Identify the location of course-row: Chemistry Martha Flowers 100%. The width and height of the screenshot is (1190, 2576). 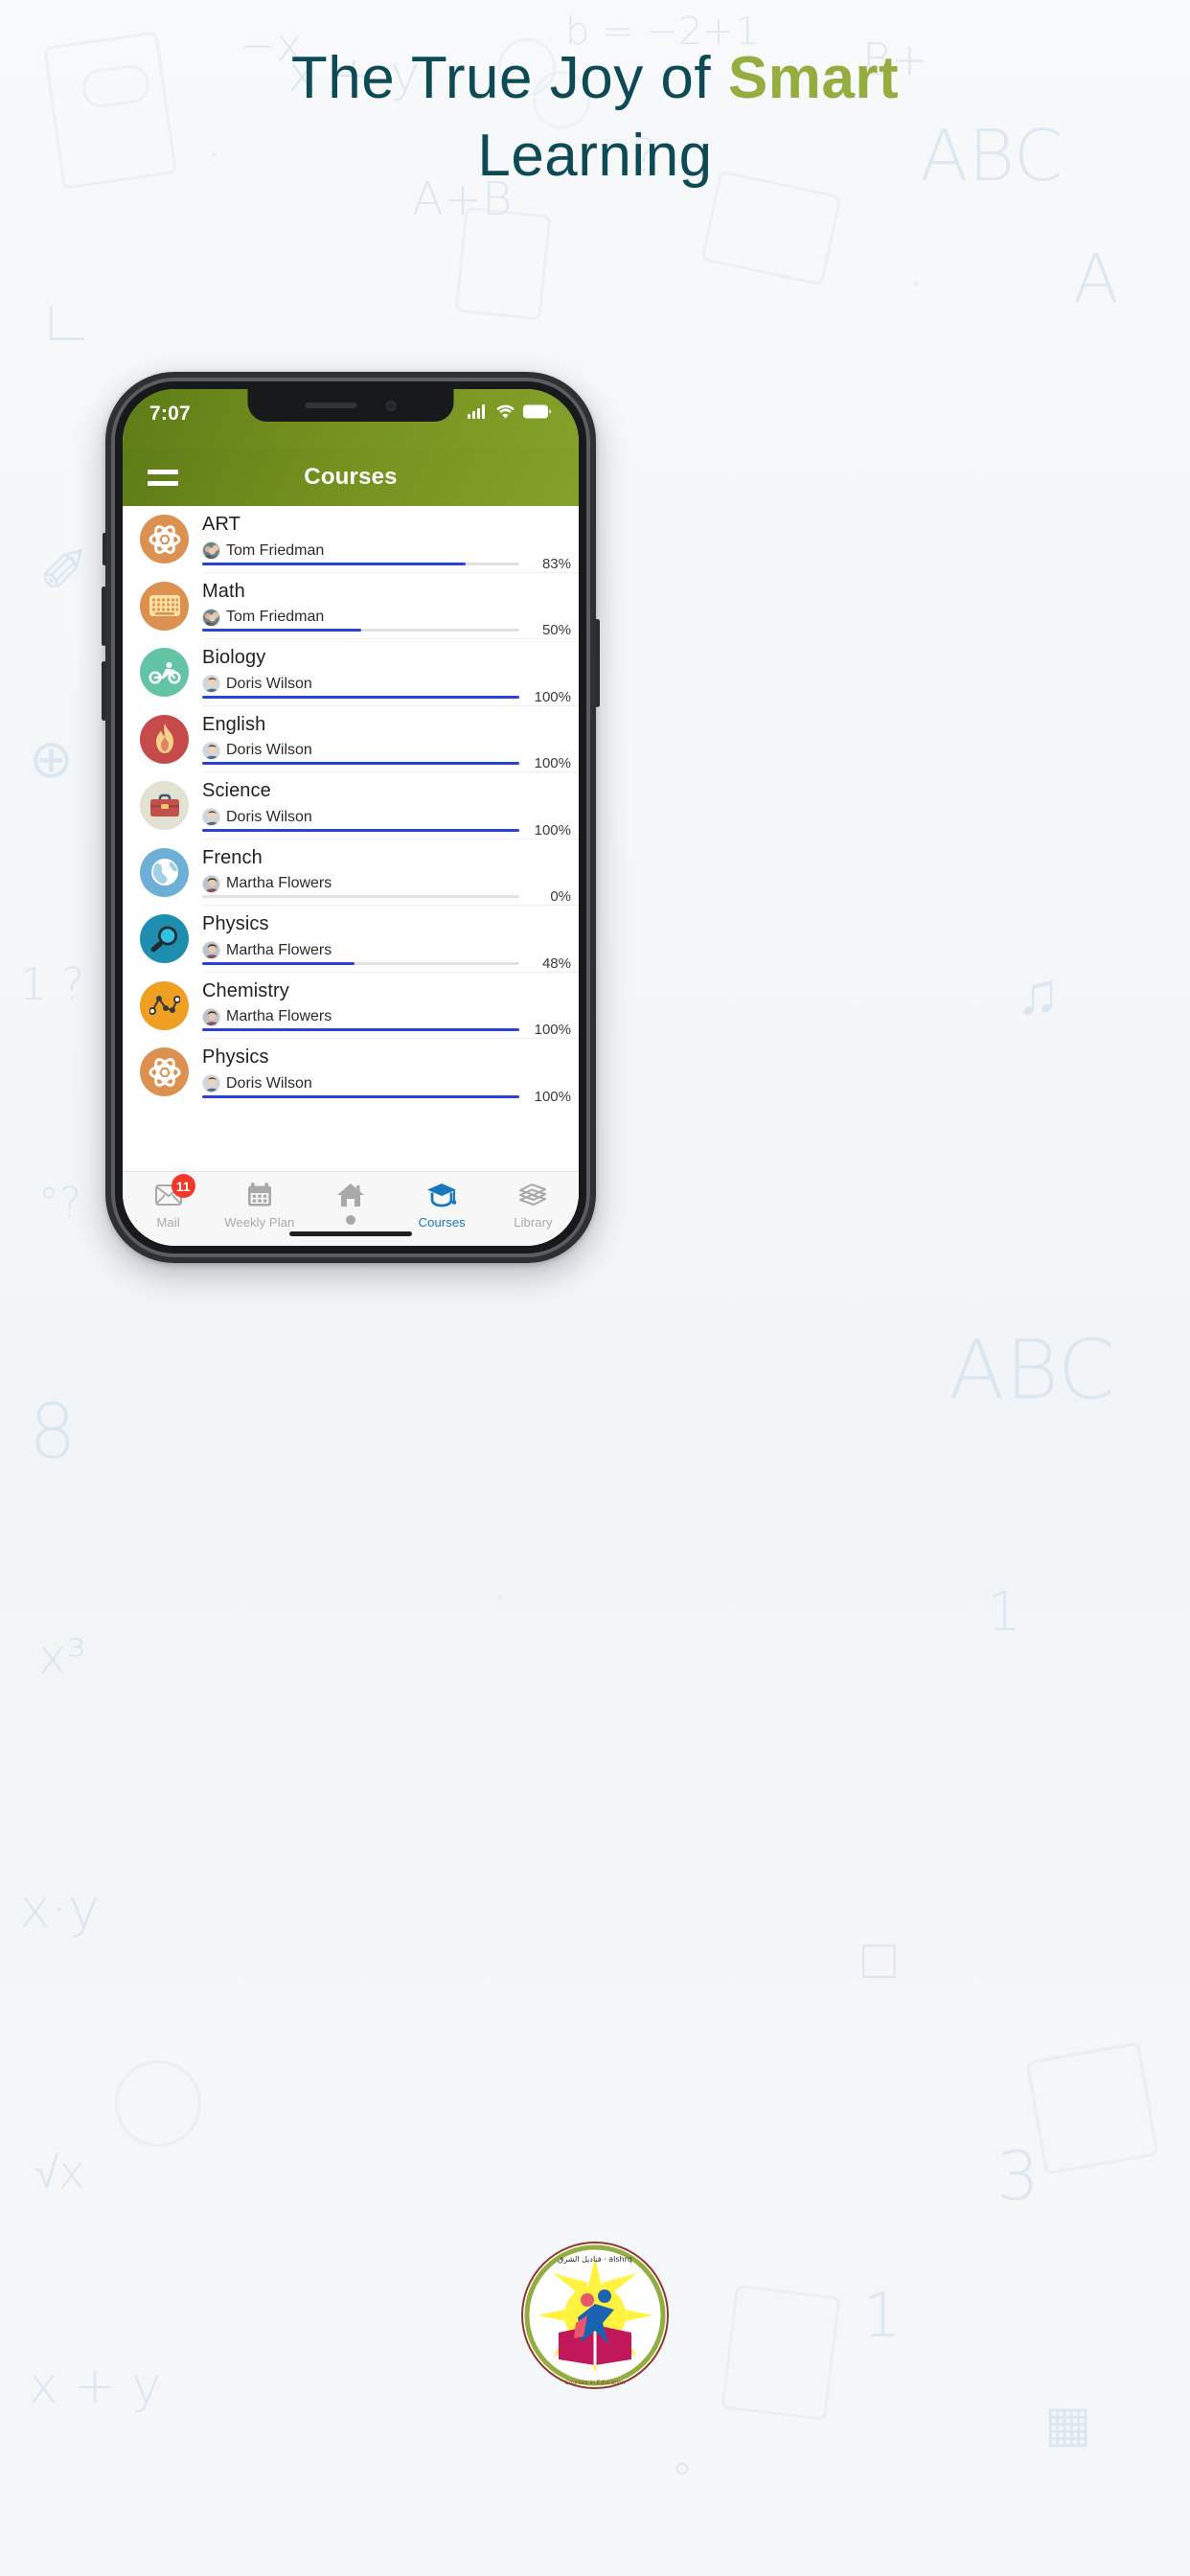
(351, 1006).